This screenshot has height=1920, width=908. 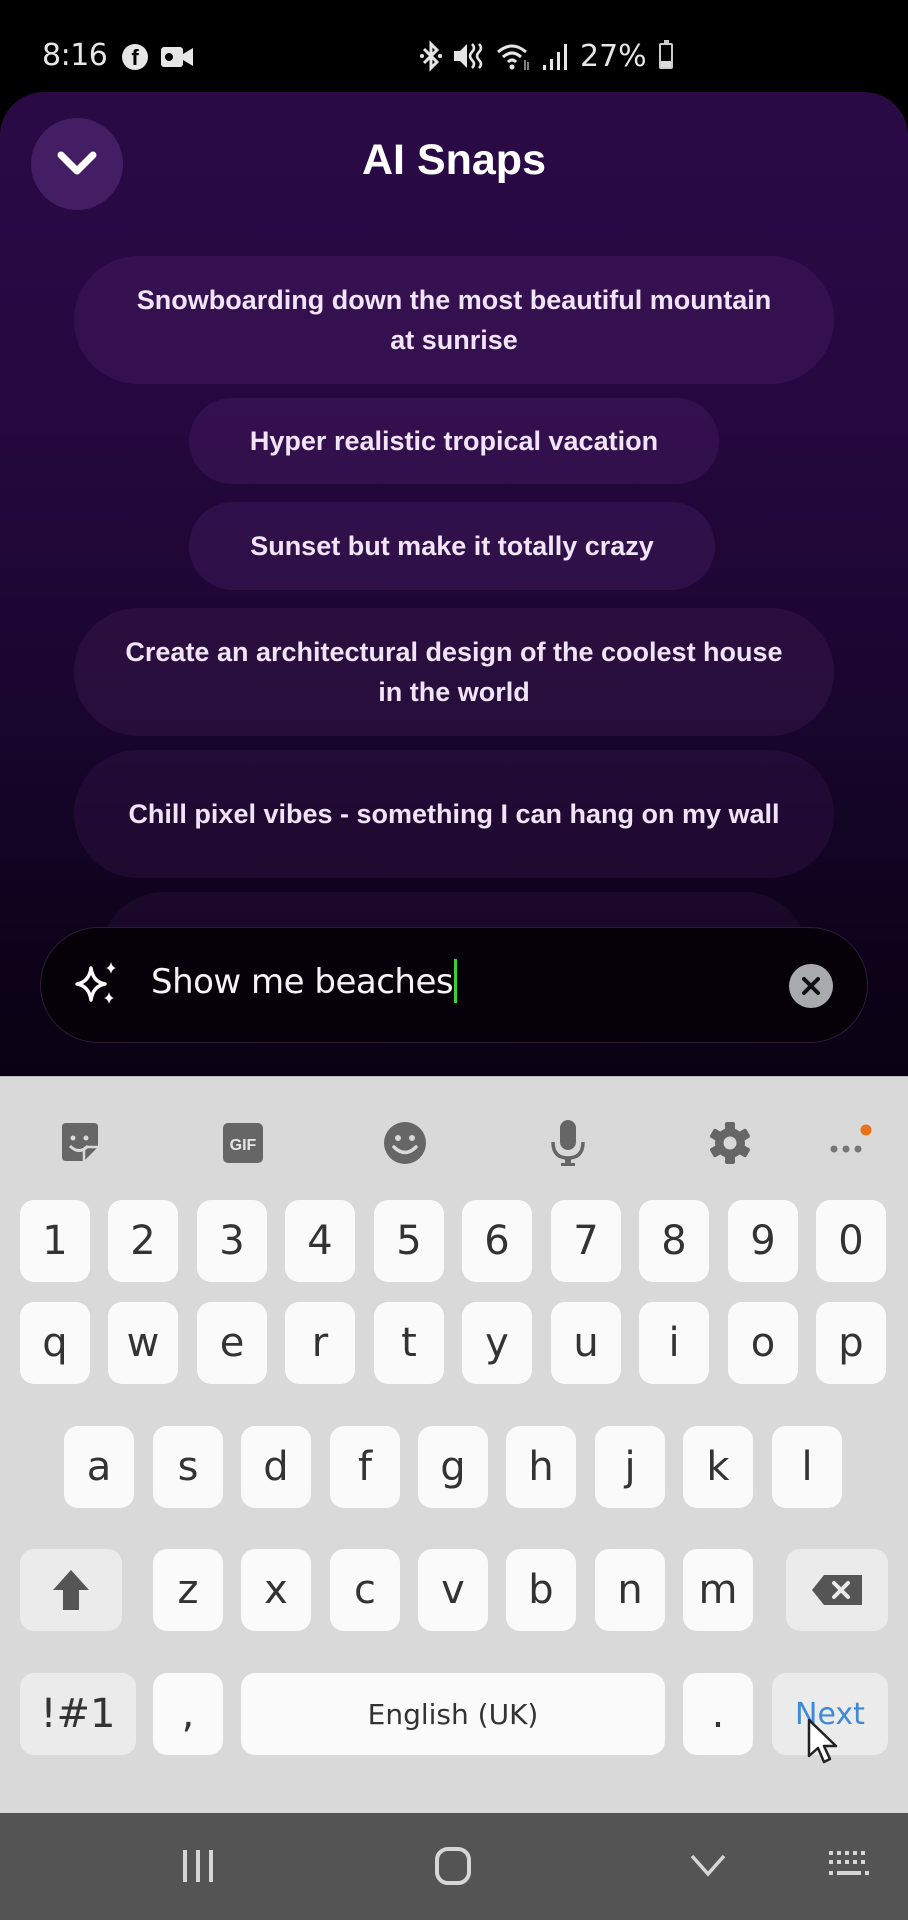 What do you see at coordinates (232, 1343) in the screenshot?
I see `key-e: e` at bounding box center [232, 1343].